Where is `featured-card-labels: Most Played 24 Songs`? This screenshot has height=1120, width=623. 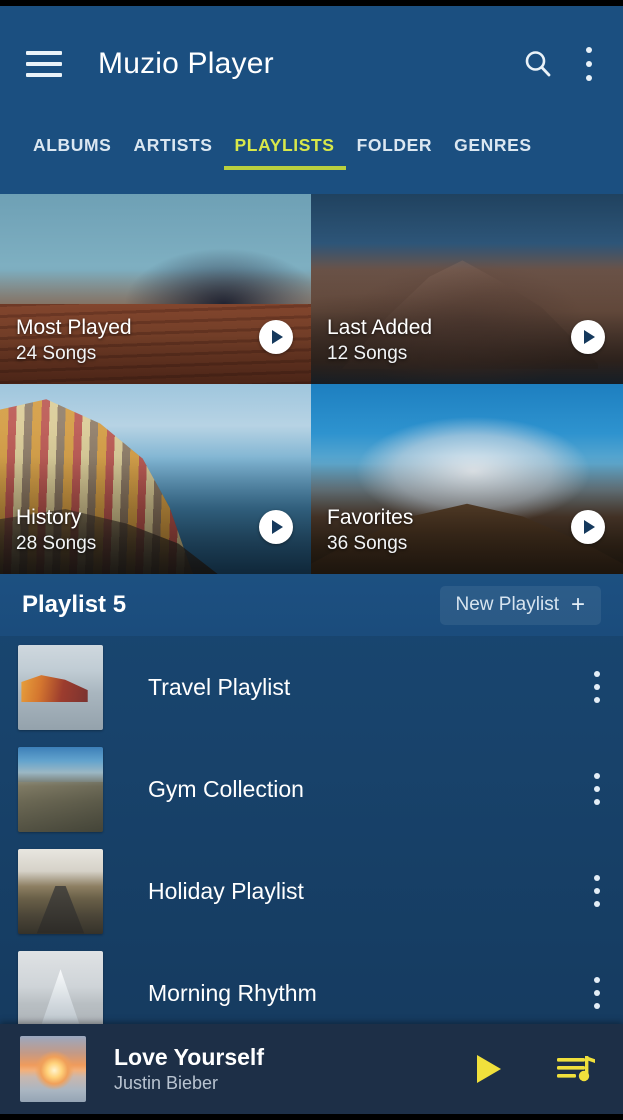
featured-card-labels: Most Played 24 Songs is located at coordinates (74, 340).